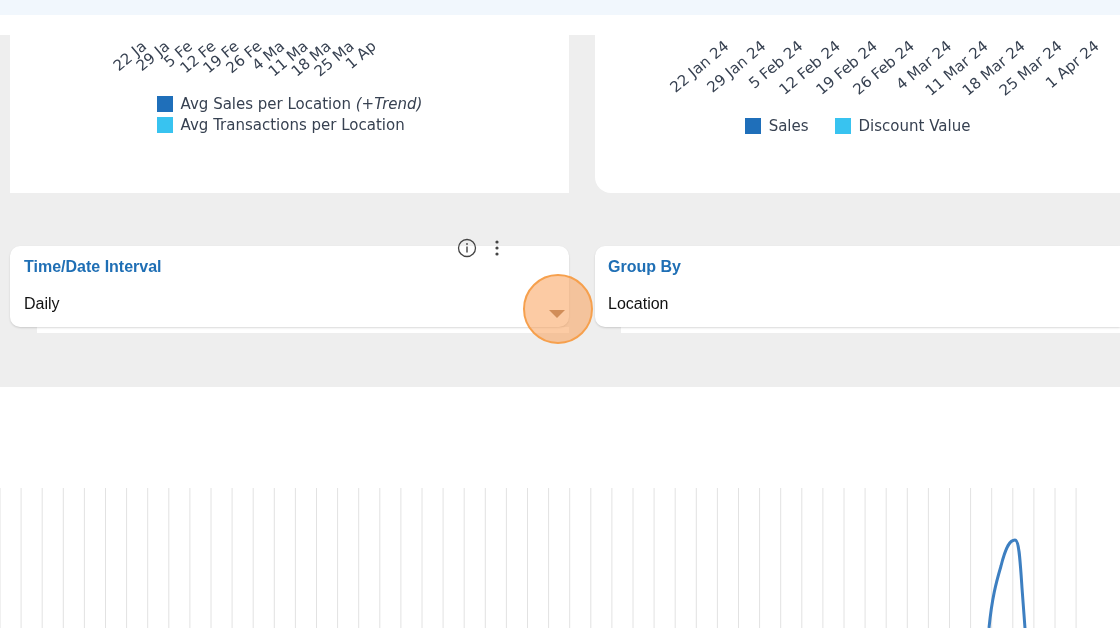 This screenshot has height=628, width=1120. Describe the element at coordinates (857, 286) in the screenshot. I see `dropdown-field: Group By Location` at that location.